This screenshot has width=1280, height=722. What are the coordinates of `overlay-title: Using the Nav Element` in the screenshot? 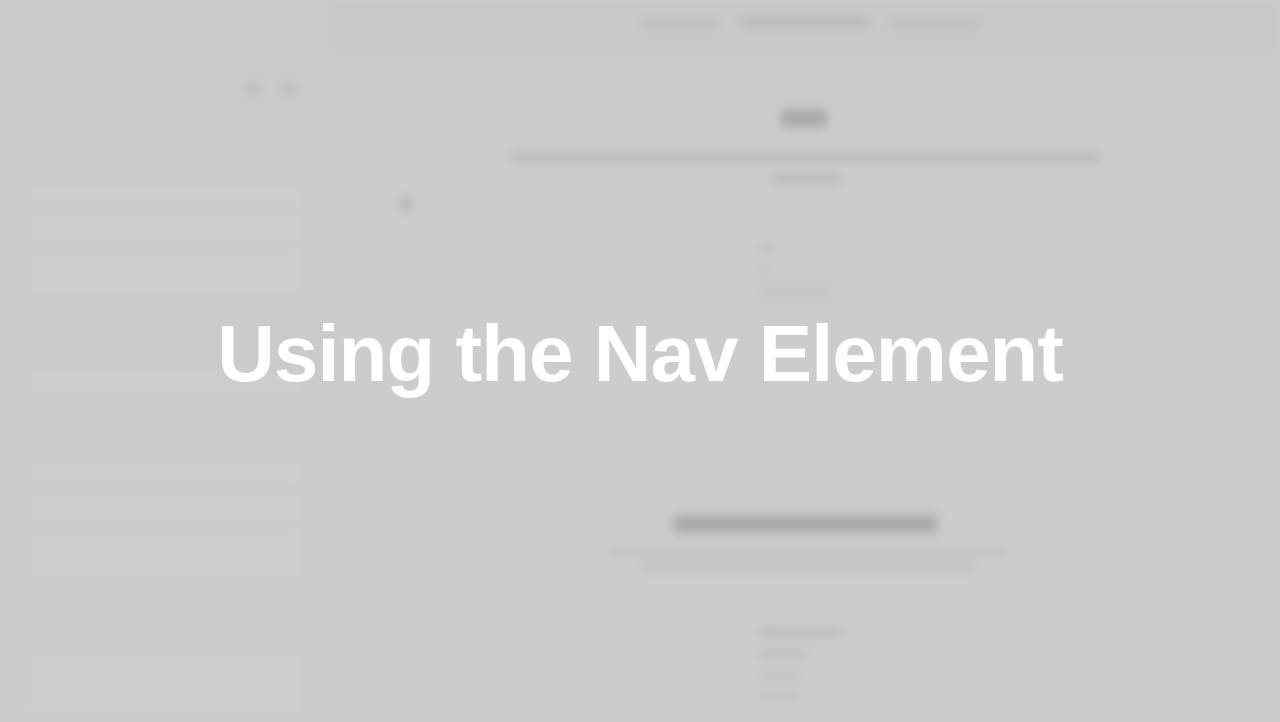 It's located at (640, 353).